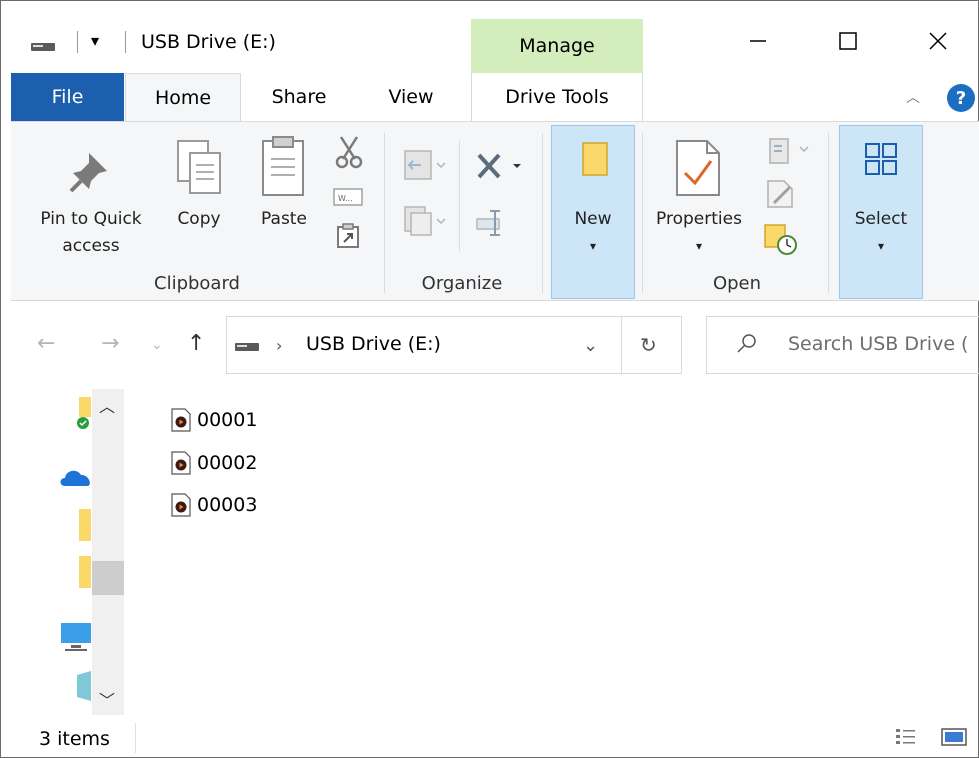 The image size is (979, 758). Describe the element at coordinates (208, 42) in the screenshot. I see `window-title: USB Drive (E:)` at that location.